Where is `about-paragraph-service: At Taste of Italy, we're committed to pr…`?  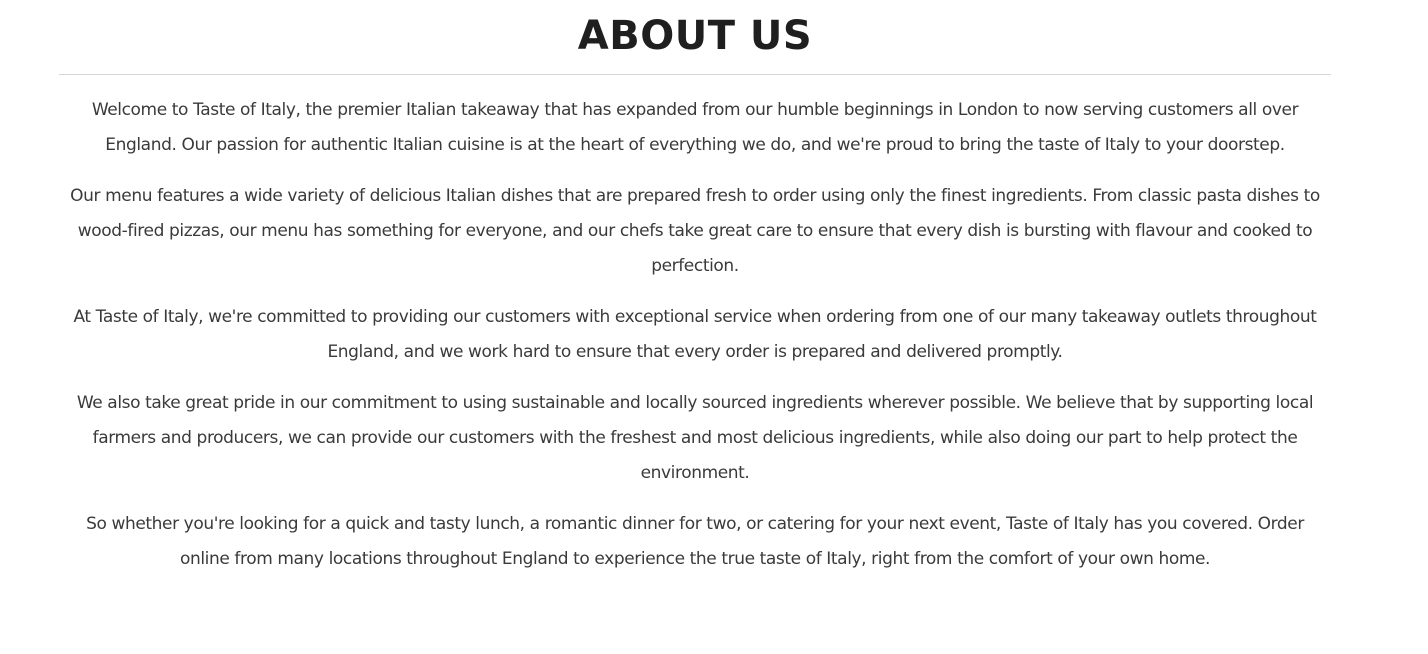
about-paragraph-service: At Taste of Italy, we're committed to pr… is located at coordinates (695, 334).